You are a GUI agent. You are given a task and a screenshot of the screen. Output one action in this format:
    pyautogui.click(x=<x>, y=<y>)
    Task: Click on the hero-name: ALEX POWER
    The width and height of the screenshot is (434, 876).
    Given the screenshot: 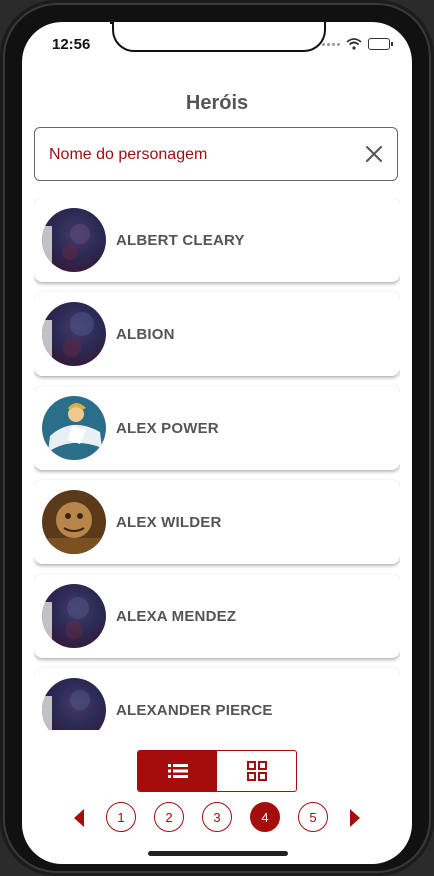 What is the action you would take?
    pyautogui.click(x=167, y=428)
    